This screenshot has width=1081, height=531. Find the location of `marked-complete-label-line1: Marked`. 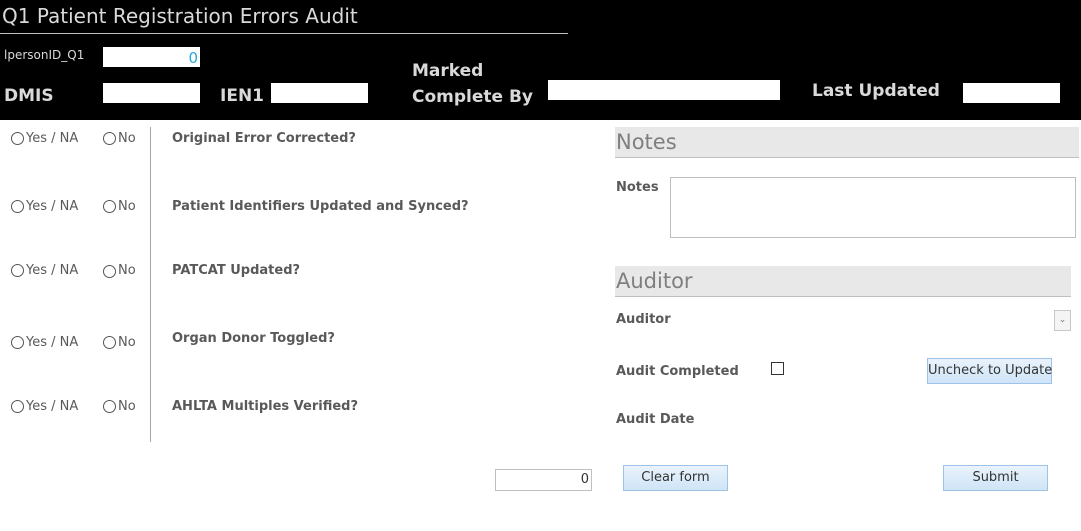

marked-complete-label-line1: Marked is located at coordinates (448, 71).